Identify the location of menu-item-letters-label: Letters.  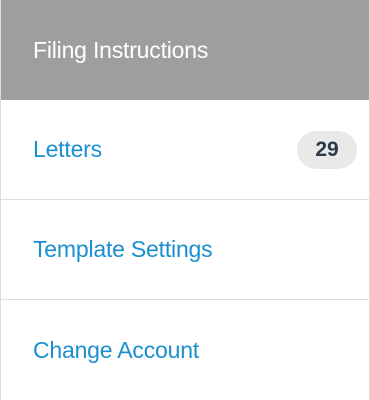
(67, 149).